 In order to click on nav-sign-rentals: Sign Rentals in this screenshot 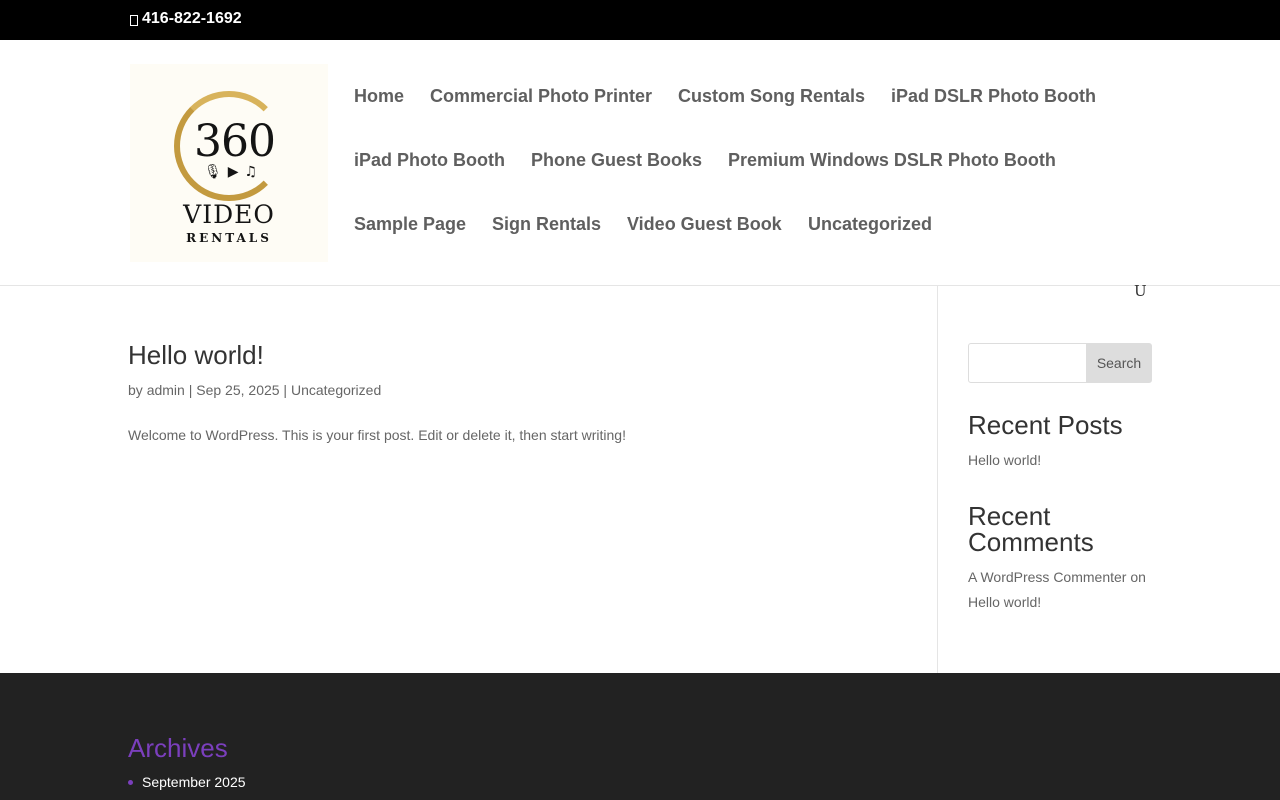, I will do `click(546, 224)`.